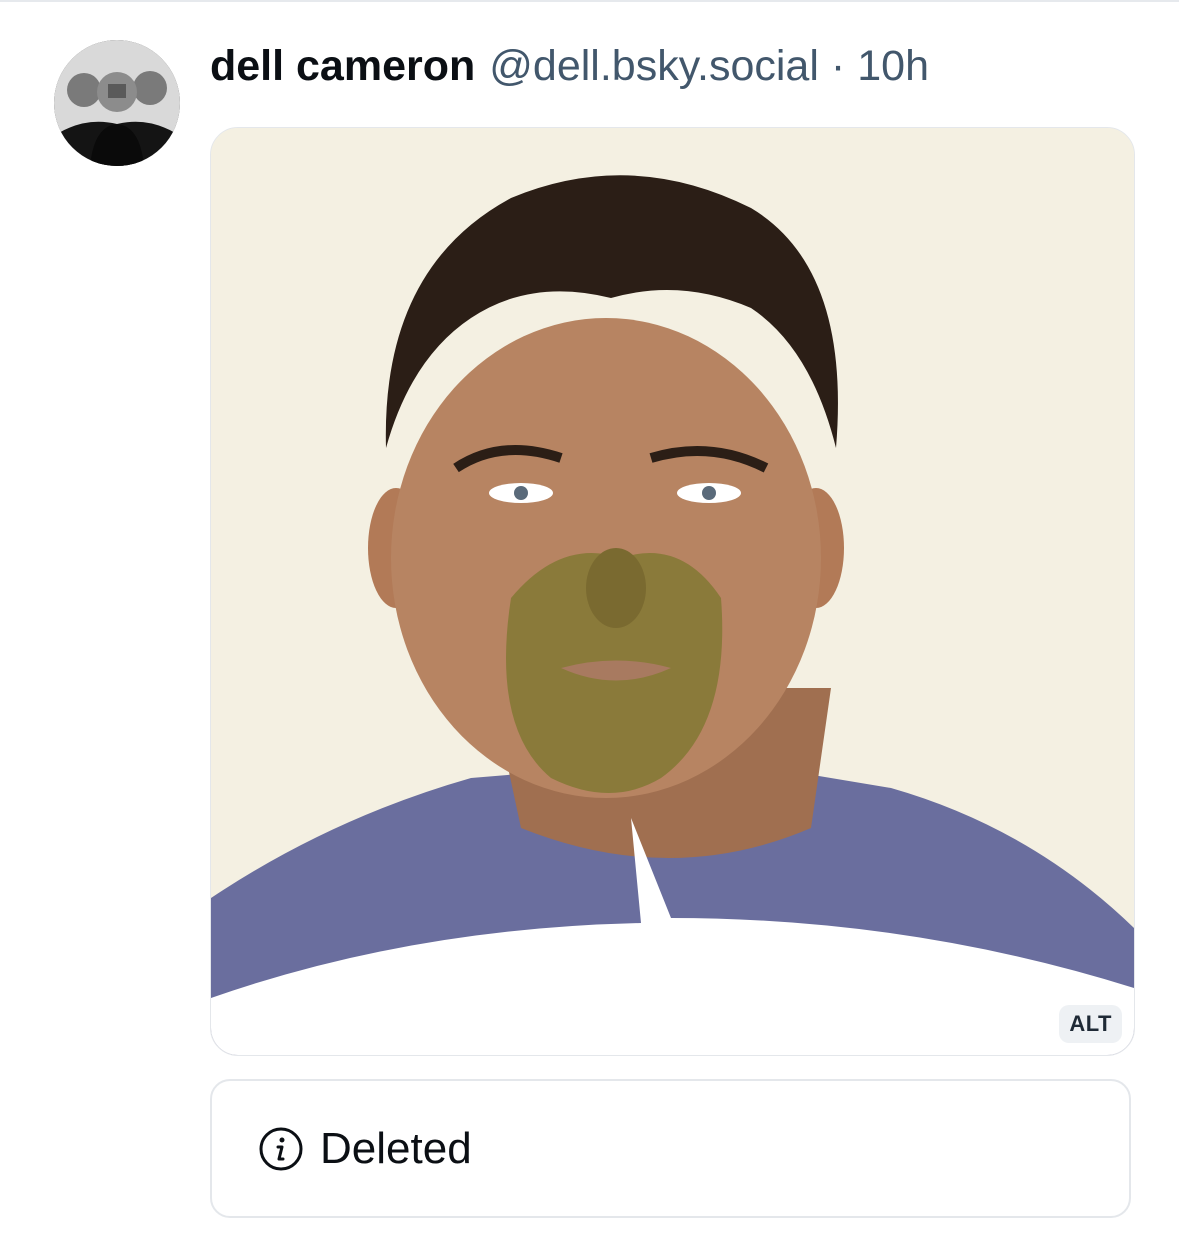  I want to click on info-circle-icon, so click(281, 1148).